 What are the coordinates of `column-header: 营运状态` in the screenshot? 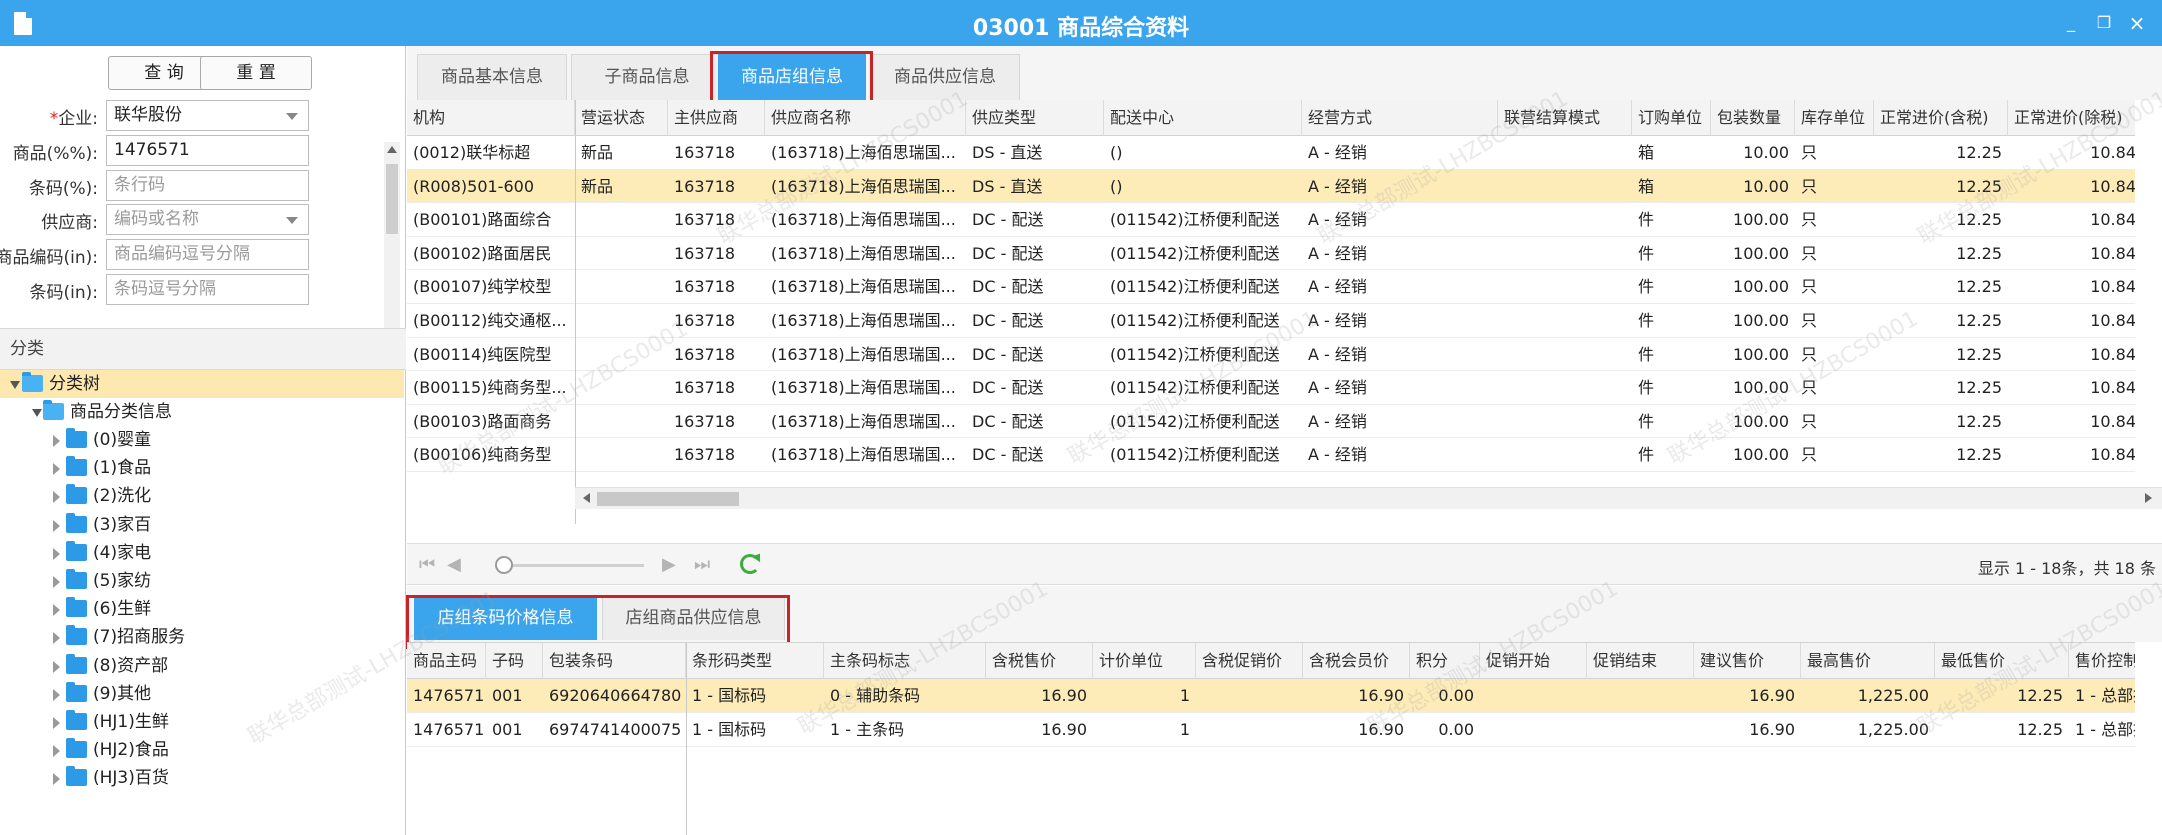 It's located at (621, 118).